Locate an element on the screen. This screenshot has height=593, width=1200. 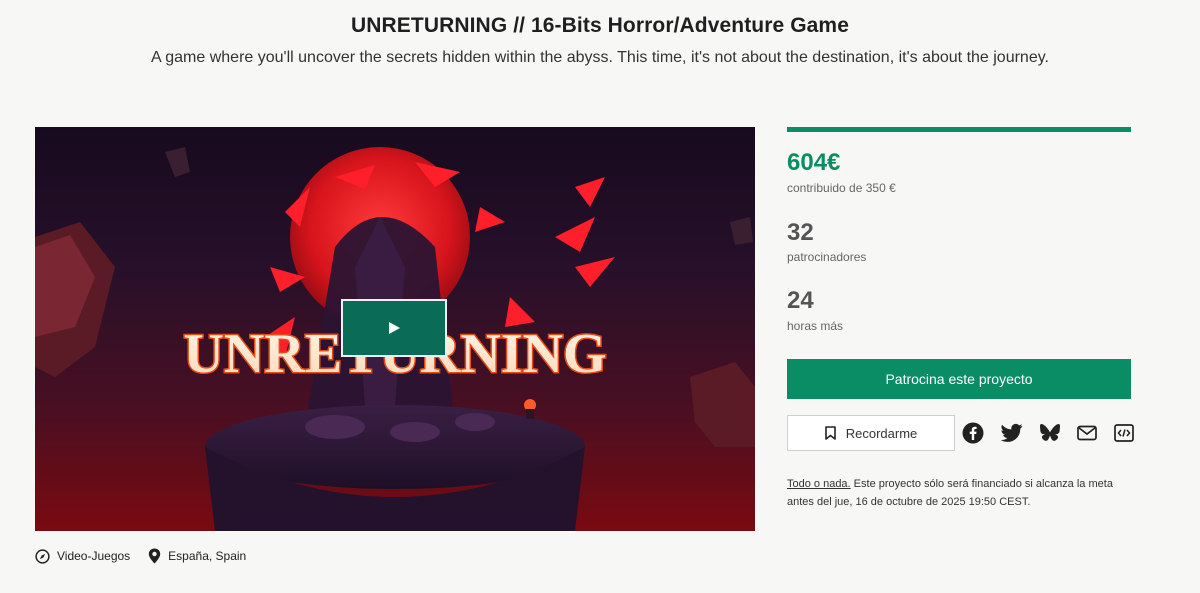
embed-icon is located at coordinates (1124, 433).